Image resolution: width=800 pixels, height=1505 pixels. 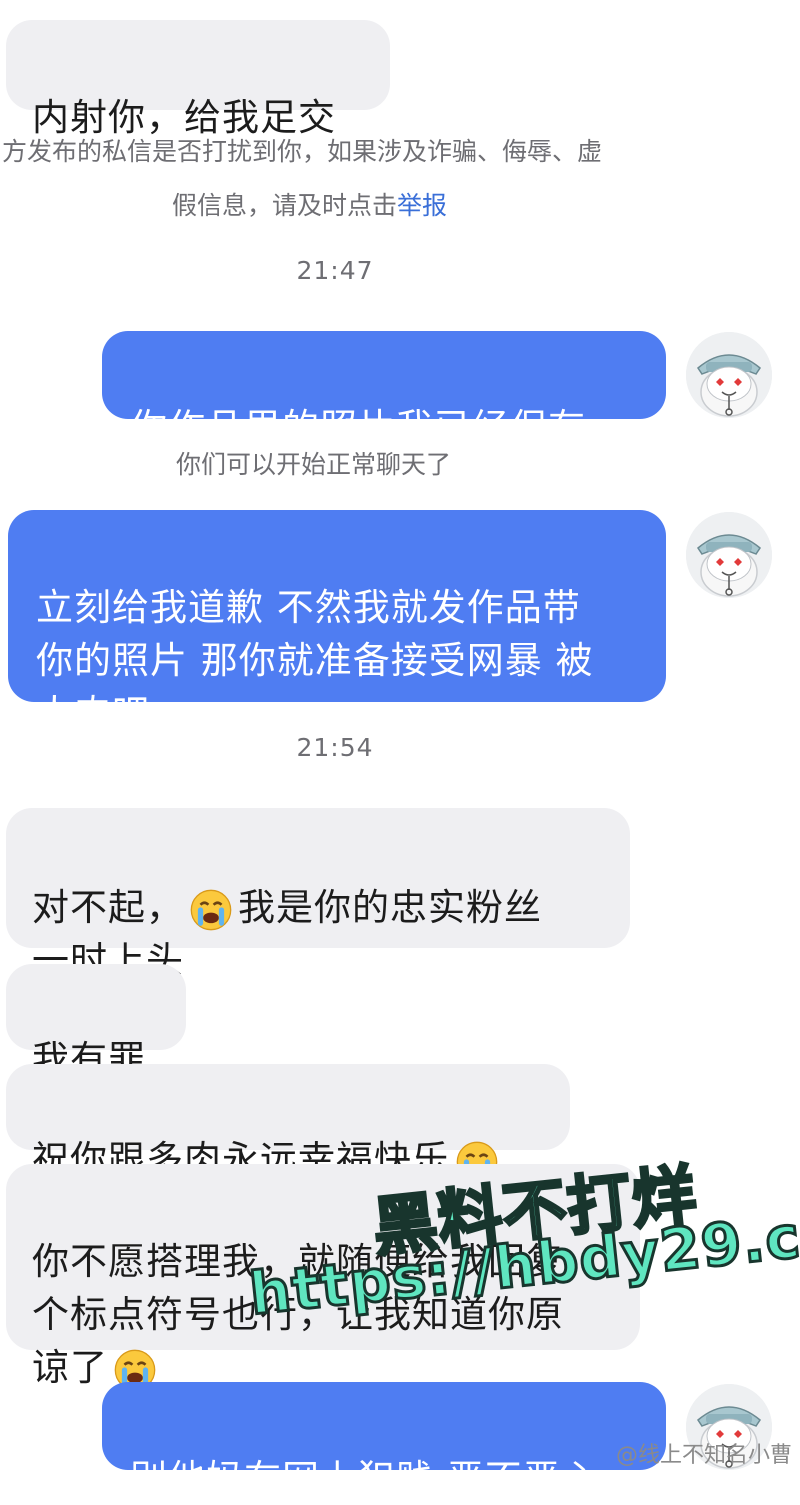 I want to click on report-link: 举报, so click(x=422, y=205).